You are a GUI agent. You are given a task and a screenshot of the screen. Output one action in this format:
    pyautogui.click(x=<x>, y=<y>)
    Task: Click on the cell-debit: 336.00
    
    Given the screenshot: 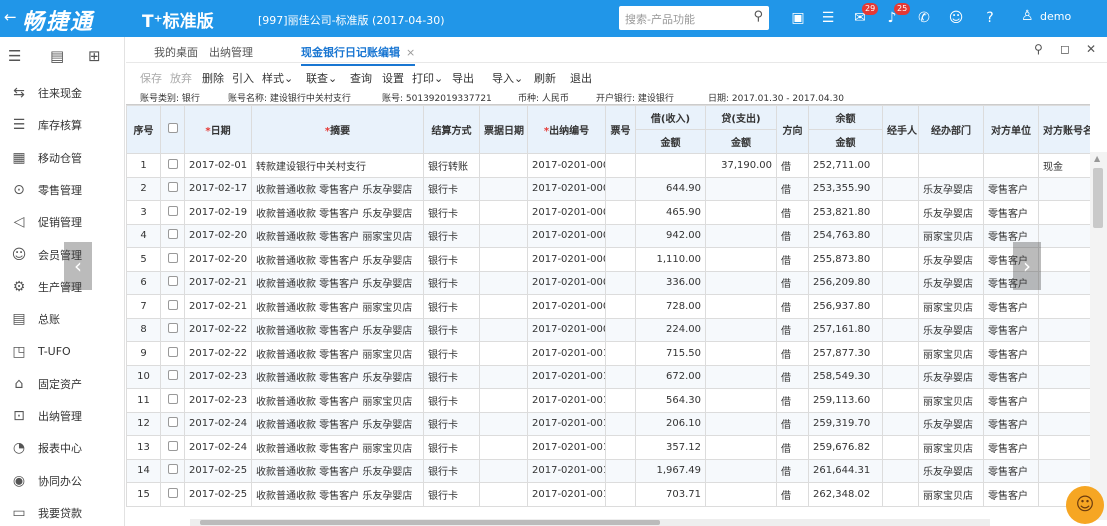 What is the action you would take?
    pyautogui.click(x=670, y=282)
    